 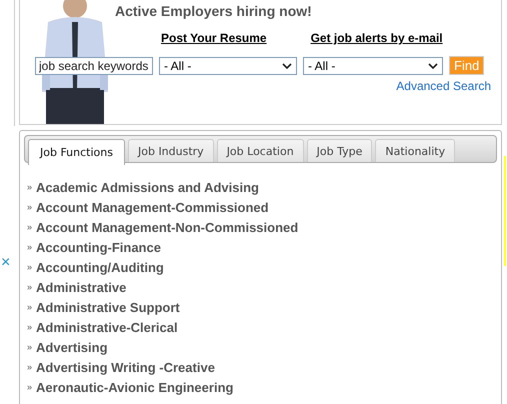 What do you see at coordinates (76, 152) in the screenshot?
I see `tab: Job Functions` at bounding box center [76, 152].